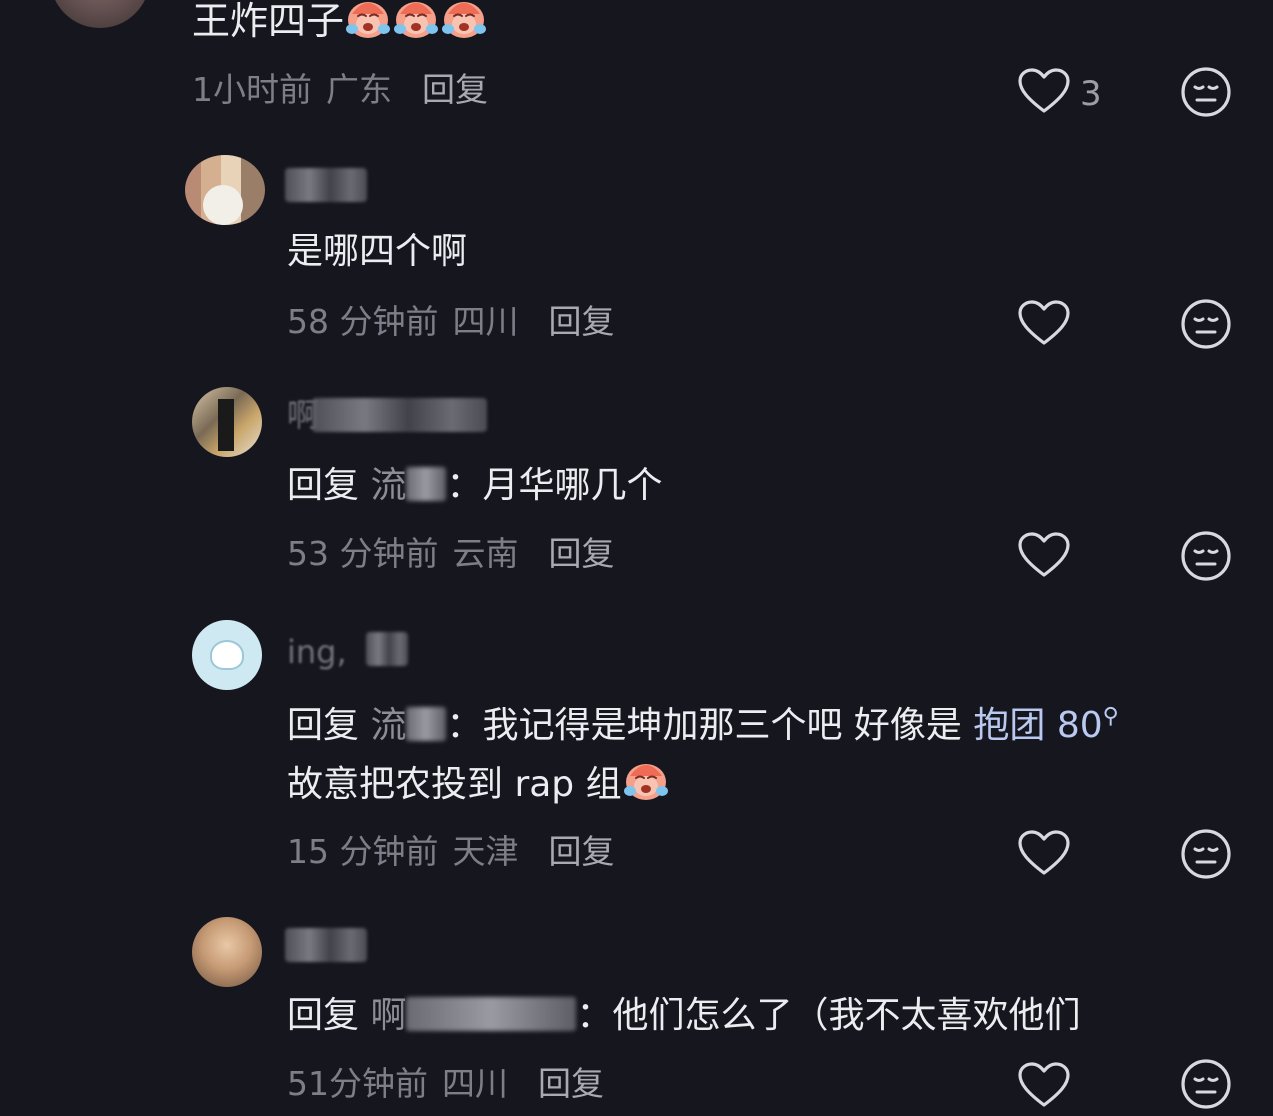 The image size is (1273, 1116). What do you see at coordinates (1111, 716) in the screenshot?
I see `search-icon: ⚲` at bounding box center [1111, 716].